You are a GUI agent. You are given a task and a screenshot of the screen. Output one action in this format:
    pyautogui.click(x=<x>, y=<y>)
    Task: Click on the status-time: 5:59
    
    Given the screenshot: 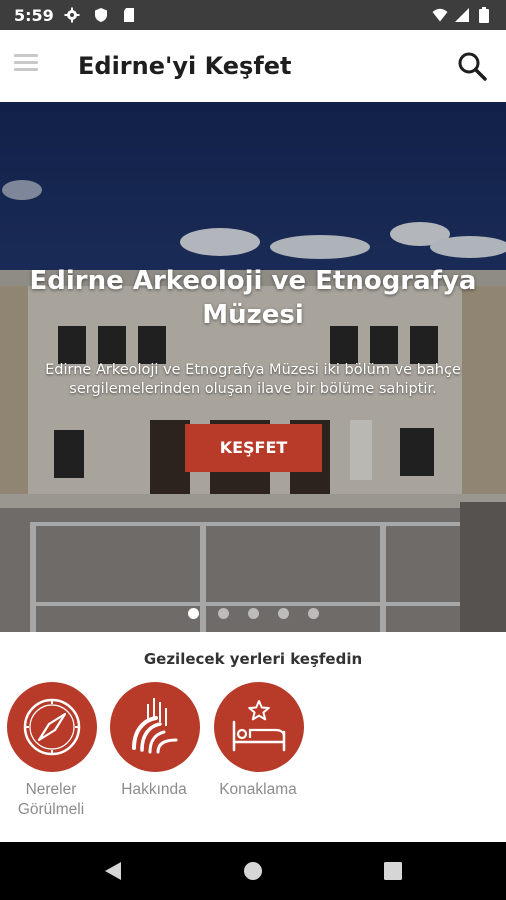 What is the action you would take?
    pyautogui.click(x=34, y=15)
    